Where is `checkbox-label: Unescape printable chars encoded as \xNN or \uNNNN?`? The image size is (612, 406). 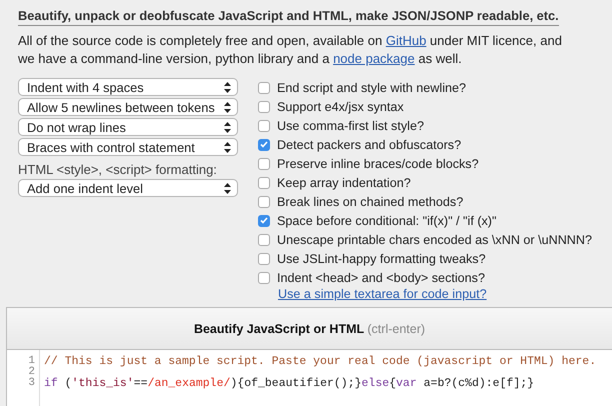
checkbox-label: Unescape printable chars encoded as \xNN or \uNNNN? is located at coordinates (434, 239).